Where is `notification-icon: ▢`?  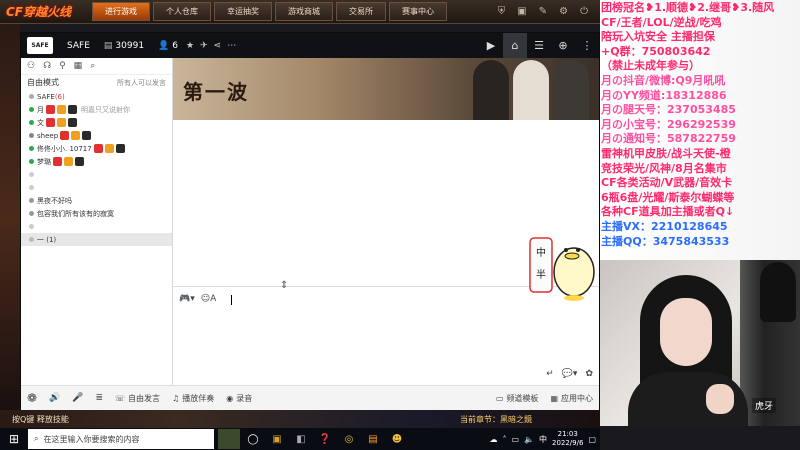
notification-icon: ▢ is located at coordinates (592, 439).